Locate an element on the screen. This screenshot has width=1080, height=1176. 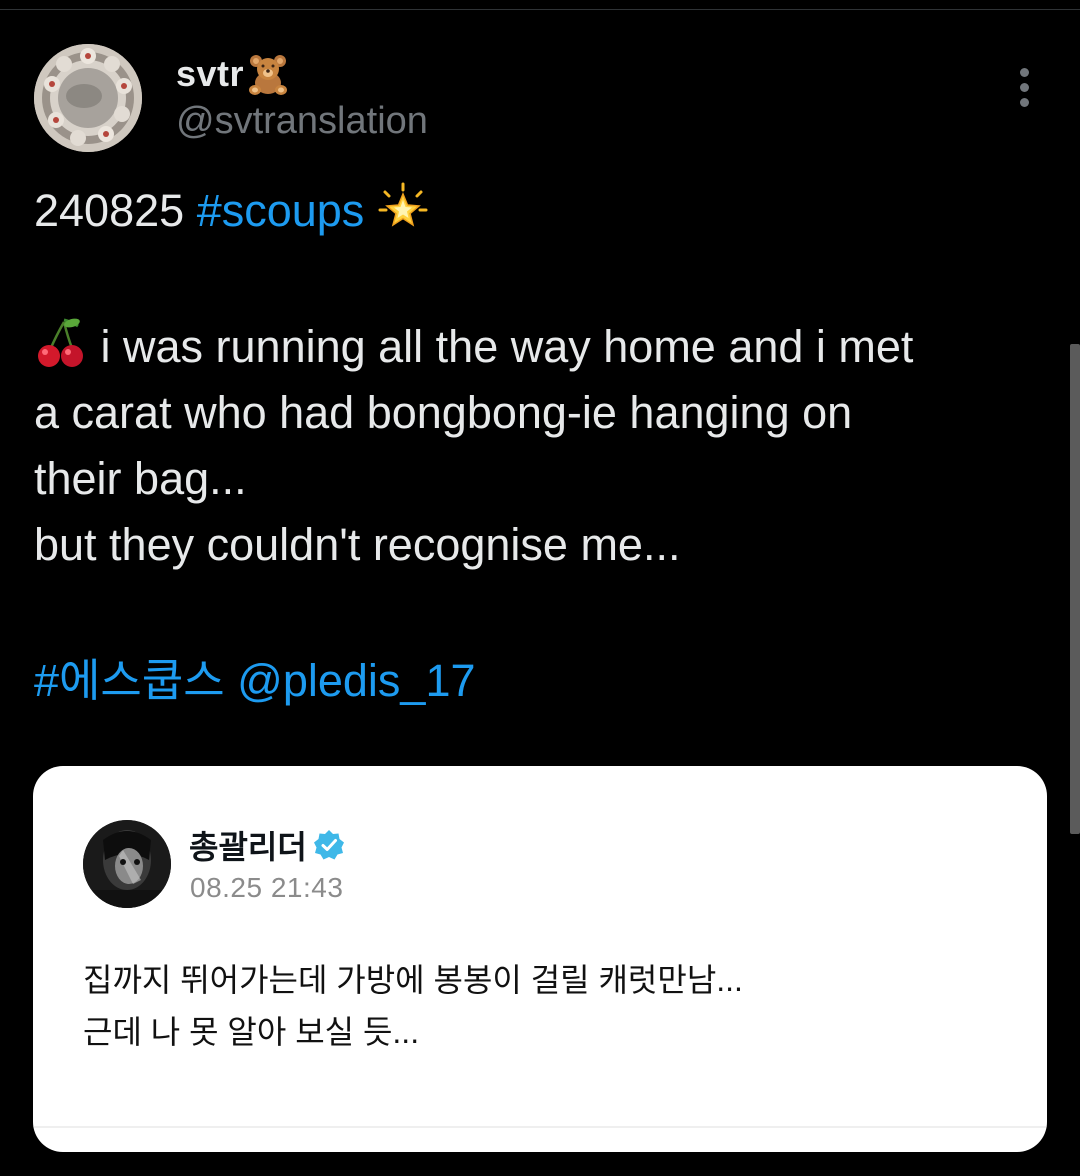
top-divider is located at coordinates (540, 9).